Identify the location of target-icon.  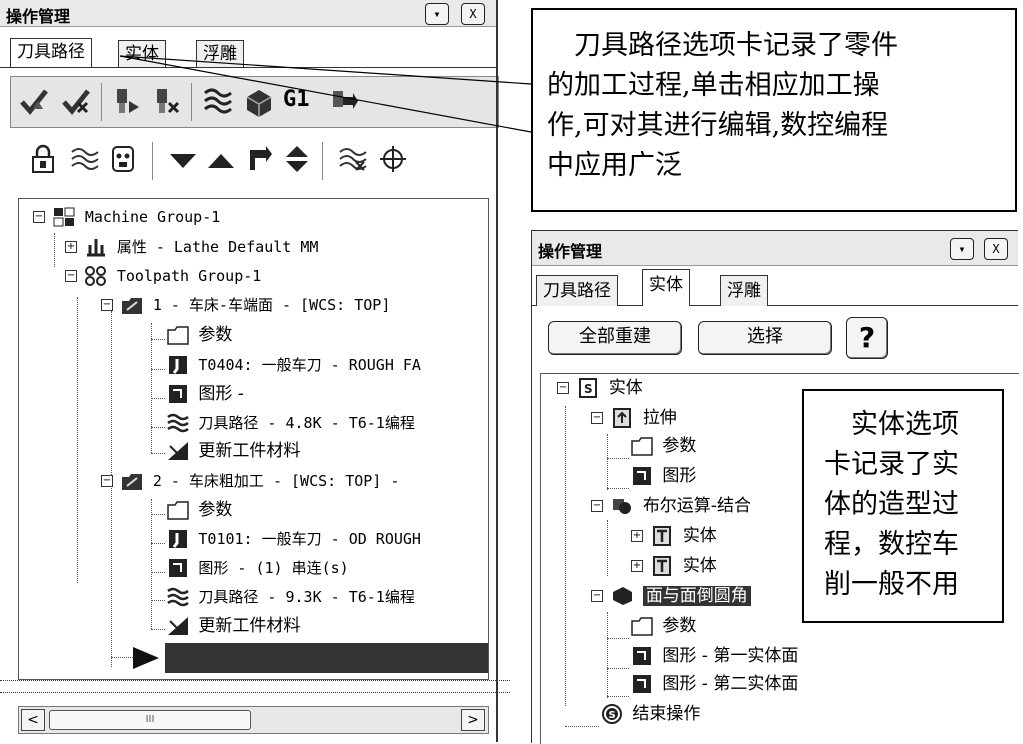
(393, 159).